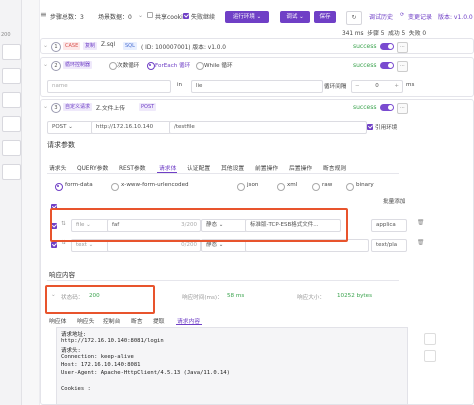 Image resolution: width=474 pixels, height=405 pixels. Describe the element at coordinates (198, 167) in the screenshot. I see `tab-auth: 认证配置` at that location.